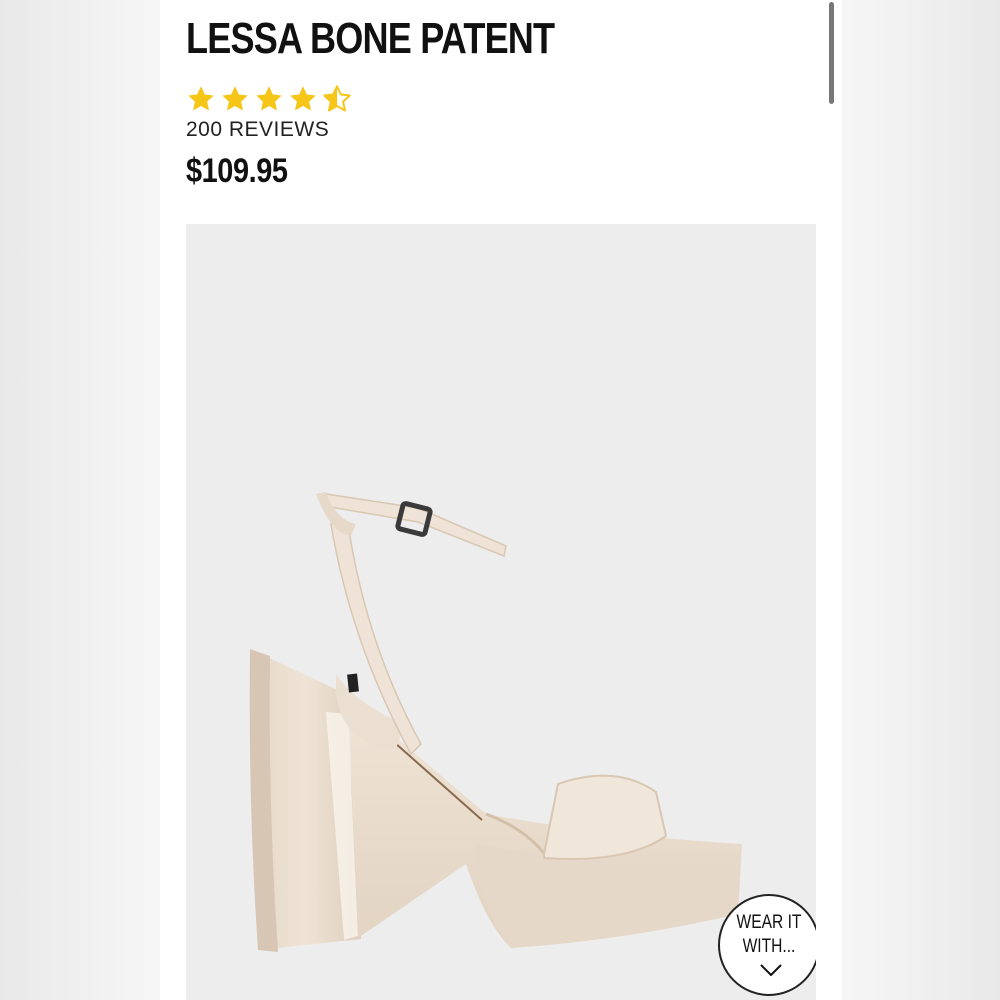 This screenshot has width=1000, height=1000. I want to click on half-star-icon, so click(337, 98).